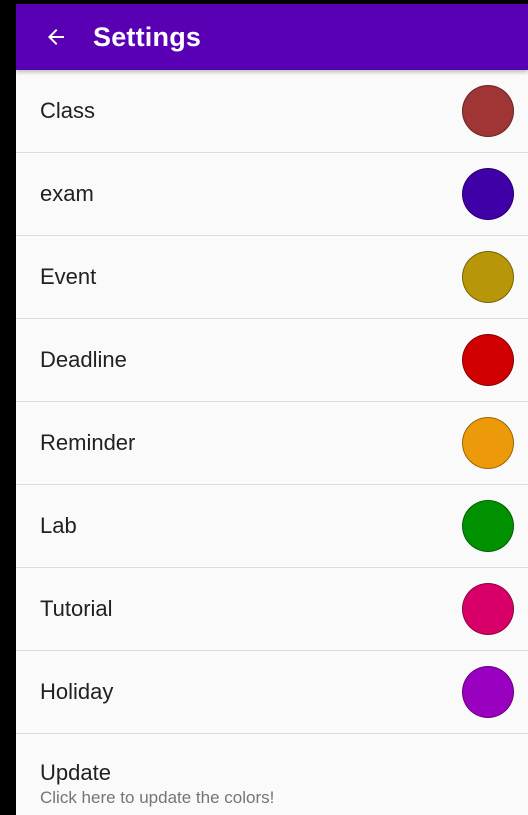  I want to click on category-label: Lab, so click(58, 525).